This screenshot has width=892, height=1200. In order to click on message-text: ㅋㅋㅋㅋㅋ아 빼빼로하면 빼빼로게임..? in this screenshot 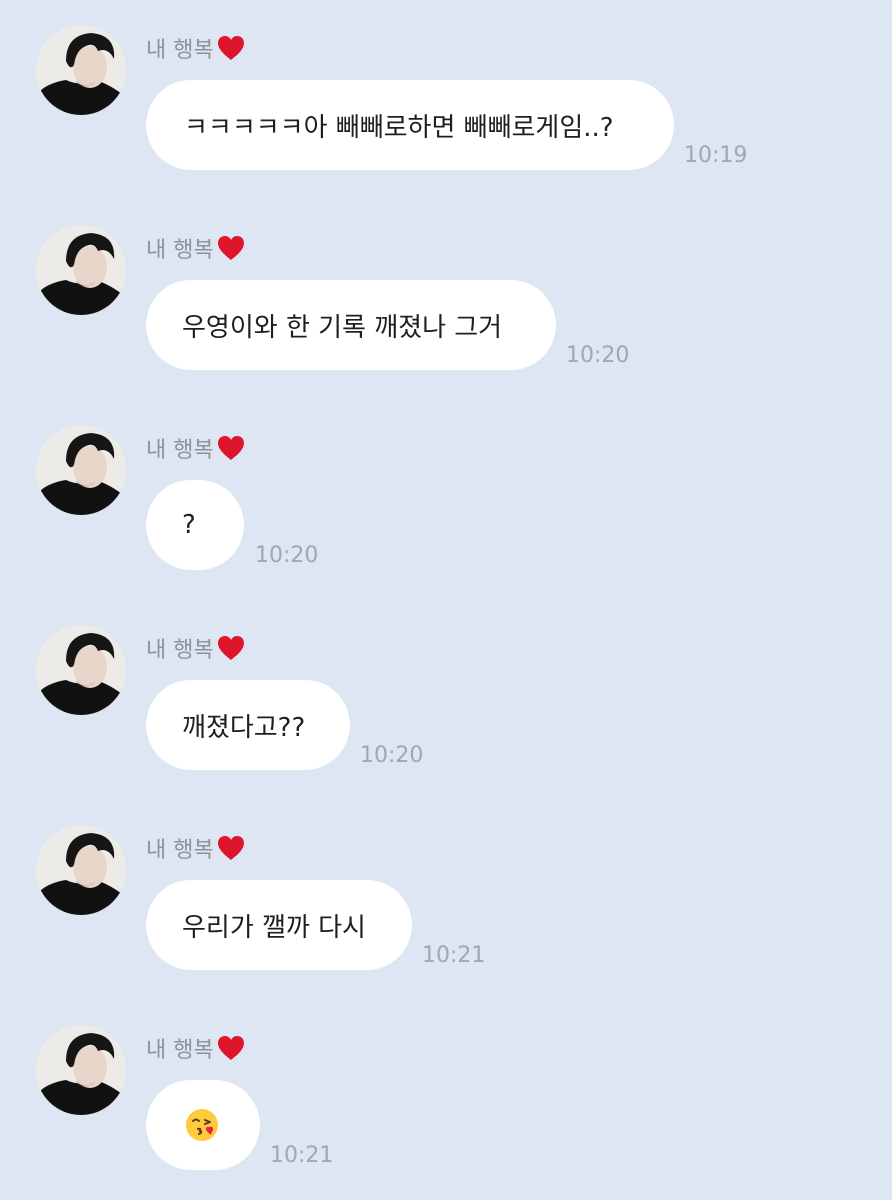, I will do `click(399, 127)`.